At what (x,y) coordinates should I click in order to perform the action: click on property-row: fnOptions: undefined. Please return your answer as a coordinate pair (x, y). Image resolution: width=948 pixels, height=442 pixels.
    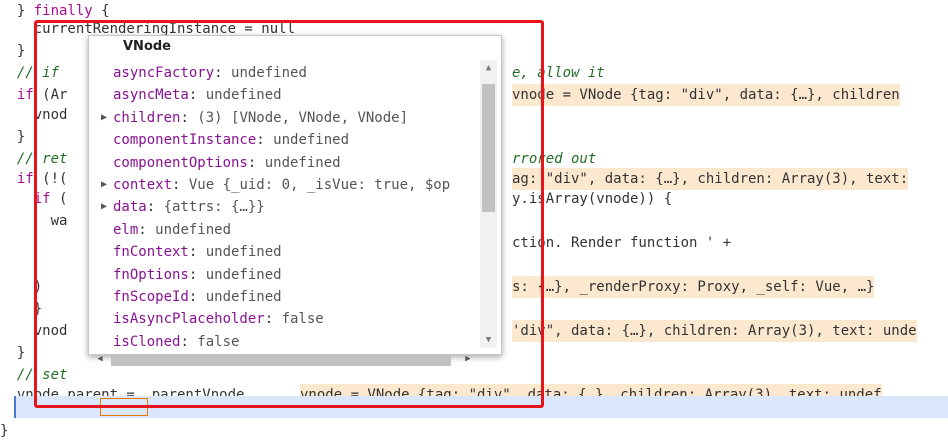
    Looking at the image, I should click on (290, 275).